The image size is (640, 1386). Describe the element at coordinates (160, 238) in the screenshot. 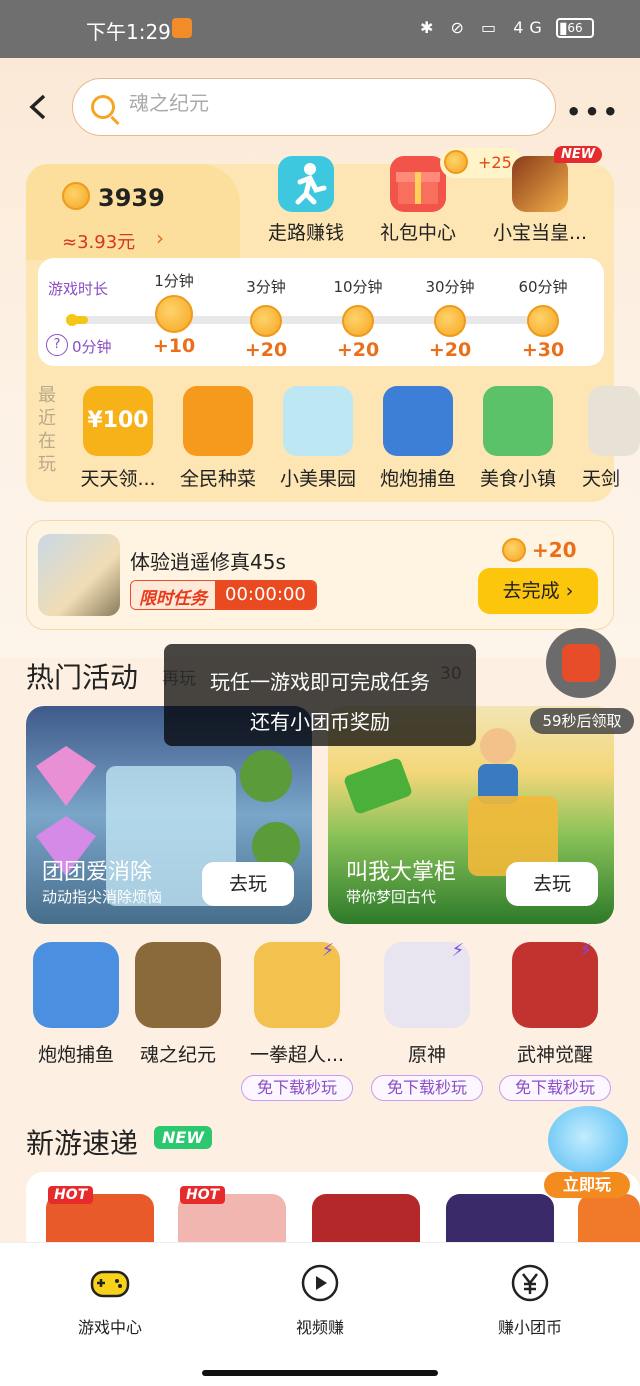

I see `chevron-right-icon: ›` at that location.